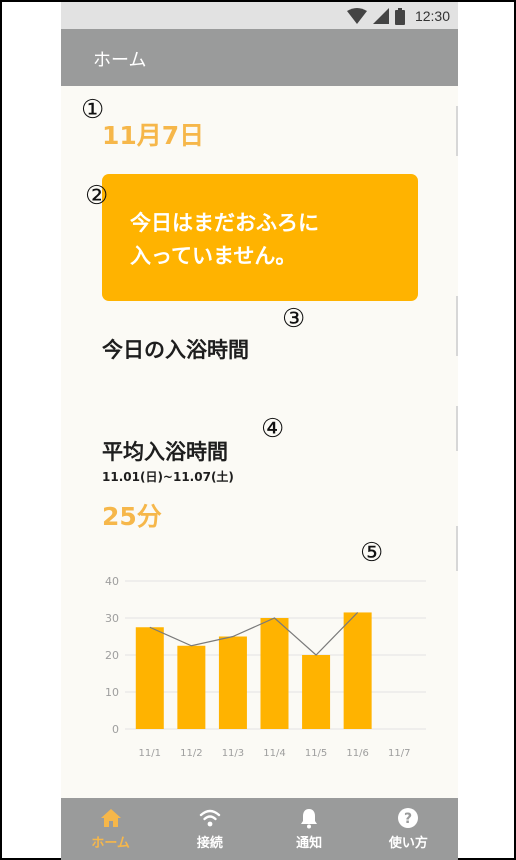 The image size is (516, 860). I want to click on nav-label: 使い方, so click(408, 843).